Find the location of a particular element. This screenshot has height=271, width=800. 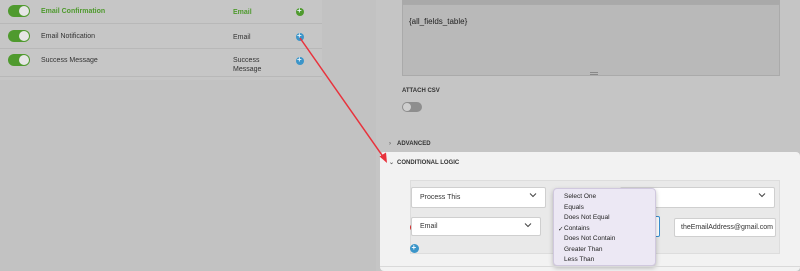

field-select: Email is located at coordinates (476, 226).